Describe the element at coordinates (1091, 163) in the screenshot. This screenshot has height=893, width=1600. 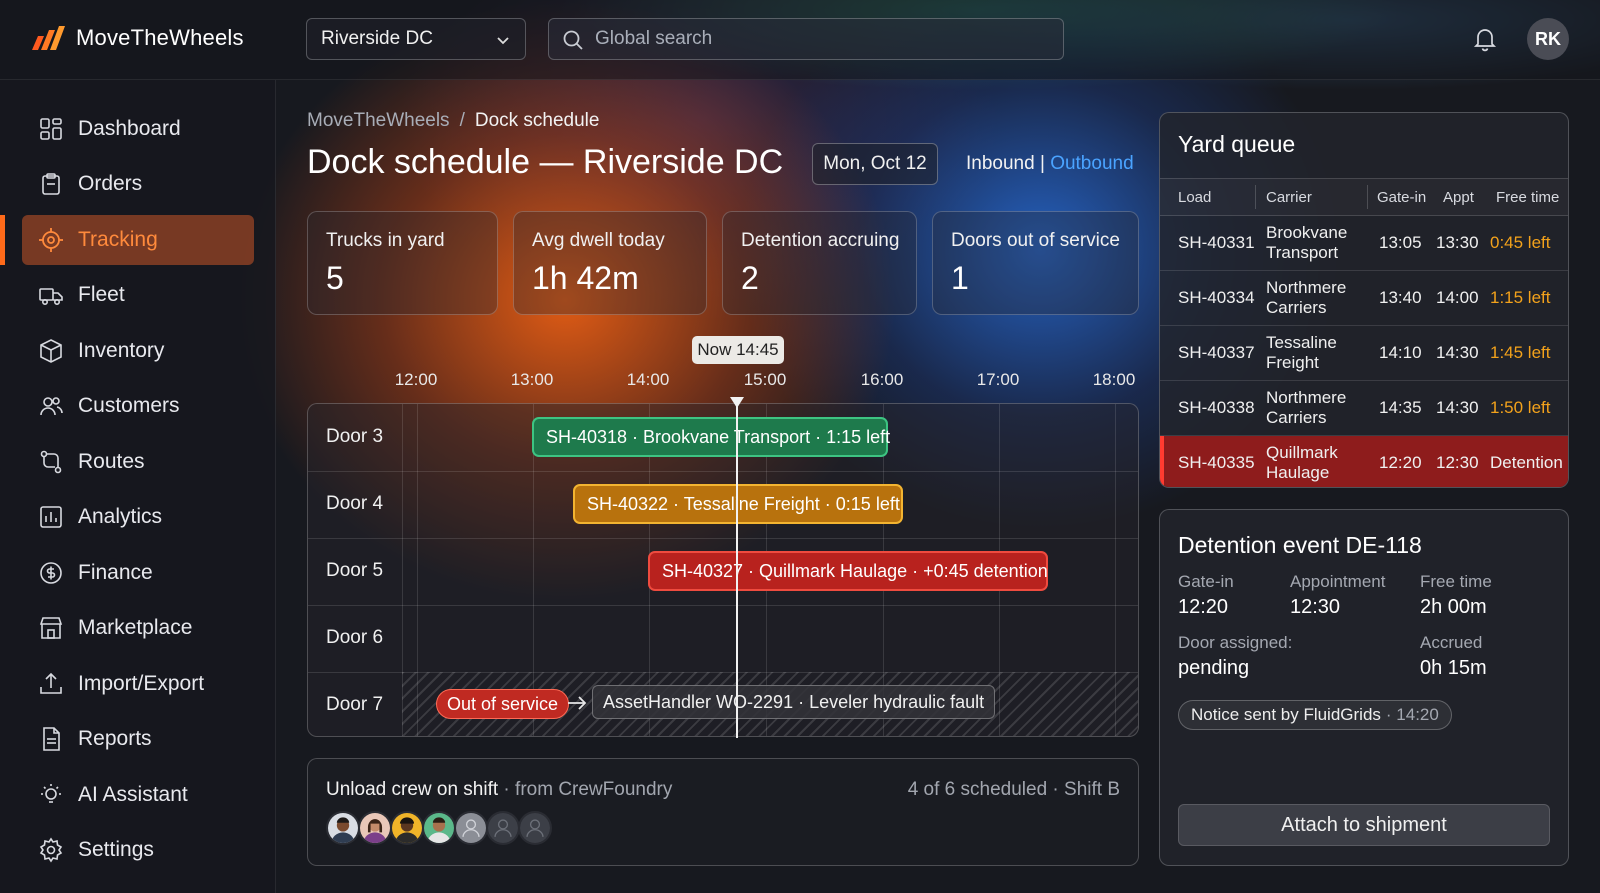
I see `outbound-toggle: Outbound` at that location.